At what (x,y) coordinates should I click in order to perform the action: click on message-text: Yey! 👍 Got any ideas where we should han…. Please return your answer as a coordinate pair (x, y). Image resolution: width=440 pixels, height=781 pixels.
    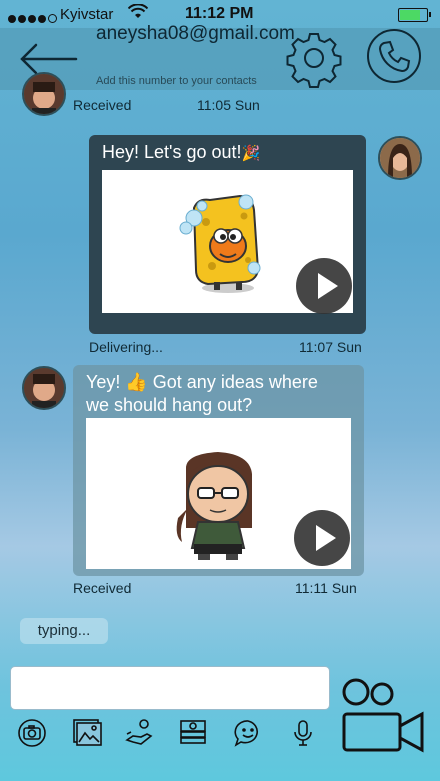
    Looking at the image, I should click on (202, 393).